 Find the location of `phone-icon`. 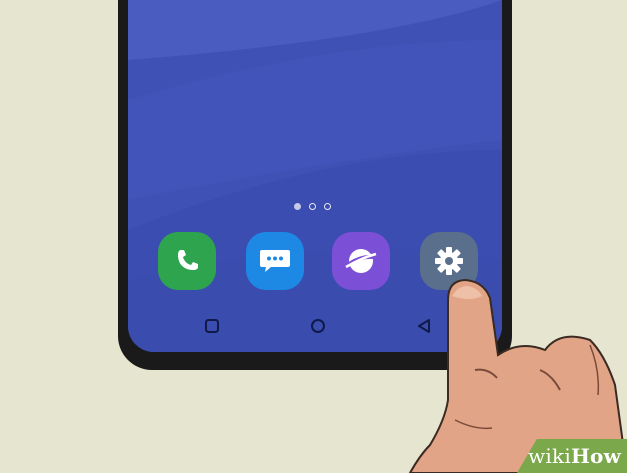

phone-icon is located at coordinates (188, 260).